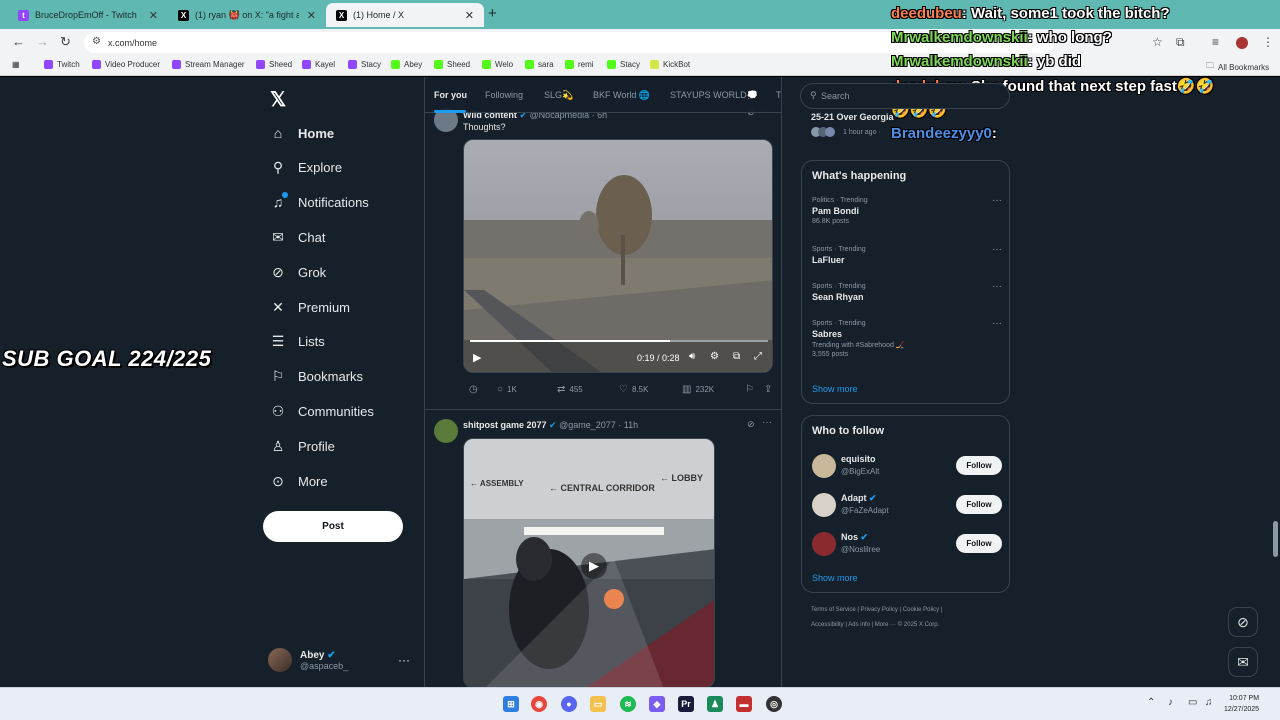 This screenshot has height=720, width=1280. What do you see at coordinates (96, 41) in the screenshot?
I see `site-info-icon: ⚙` at bounding box center [96, 41].